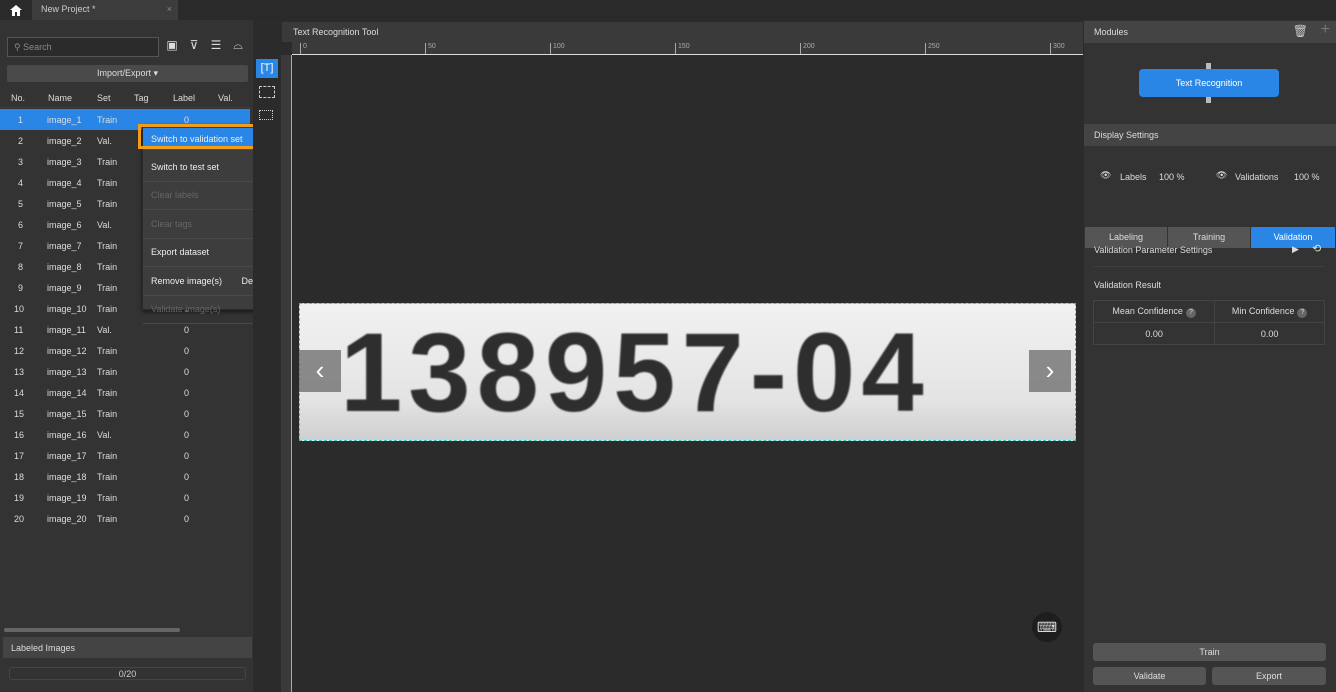 The image size is (1336, 692). What do you see at coordinates (64, 120) in the screenshot?
I see `cell-name: image_1` at bounding box center [64, 120].